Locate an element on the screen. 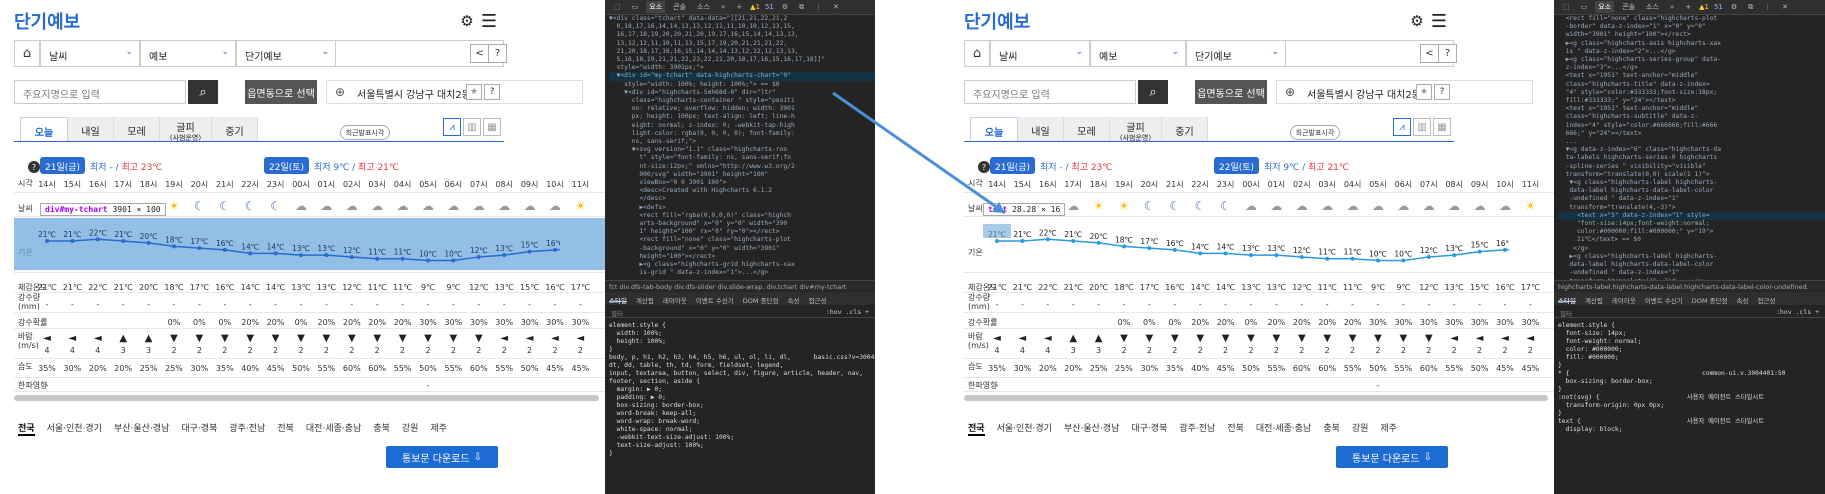  style-rule-line: height: 100%; is located at coordinates (742, 342).